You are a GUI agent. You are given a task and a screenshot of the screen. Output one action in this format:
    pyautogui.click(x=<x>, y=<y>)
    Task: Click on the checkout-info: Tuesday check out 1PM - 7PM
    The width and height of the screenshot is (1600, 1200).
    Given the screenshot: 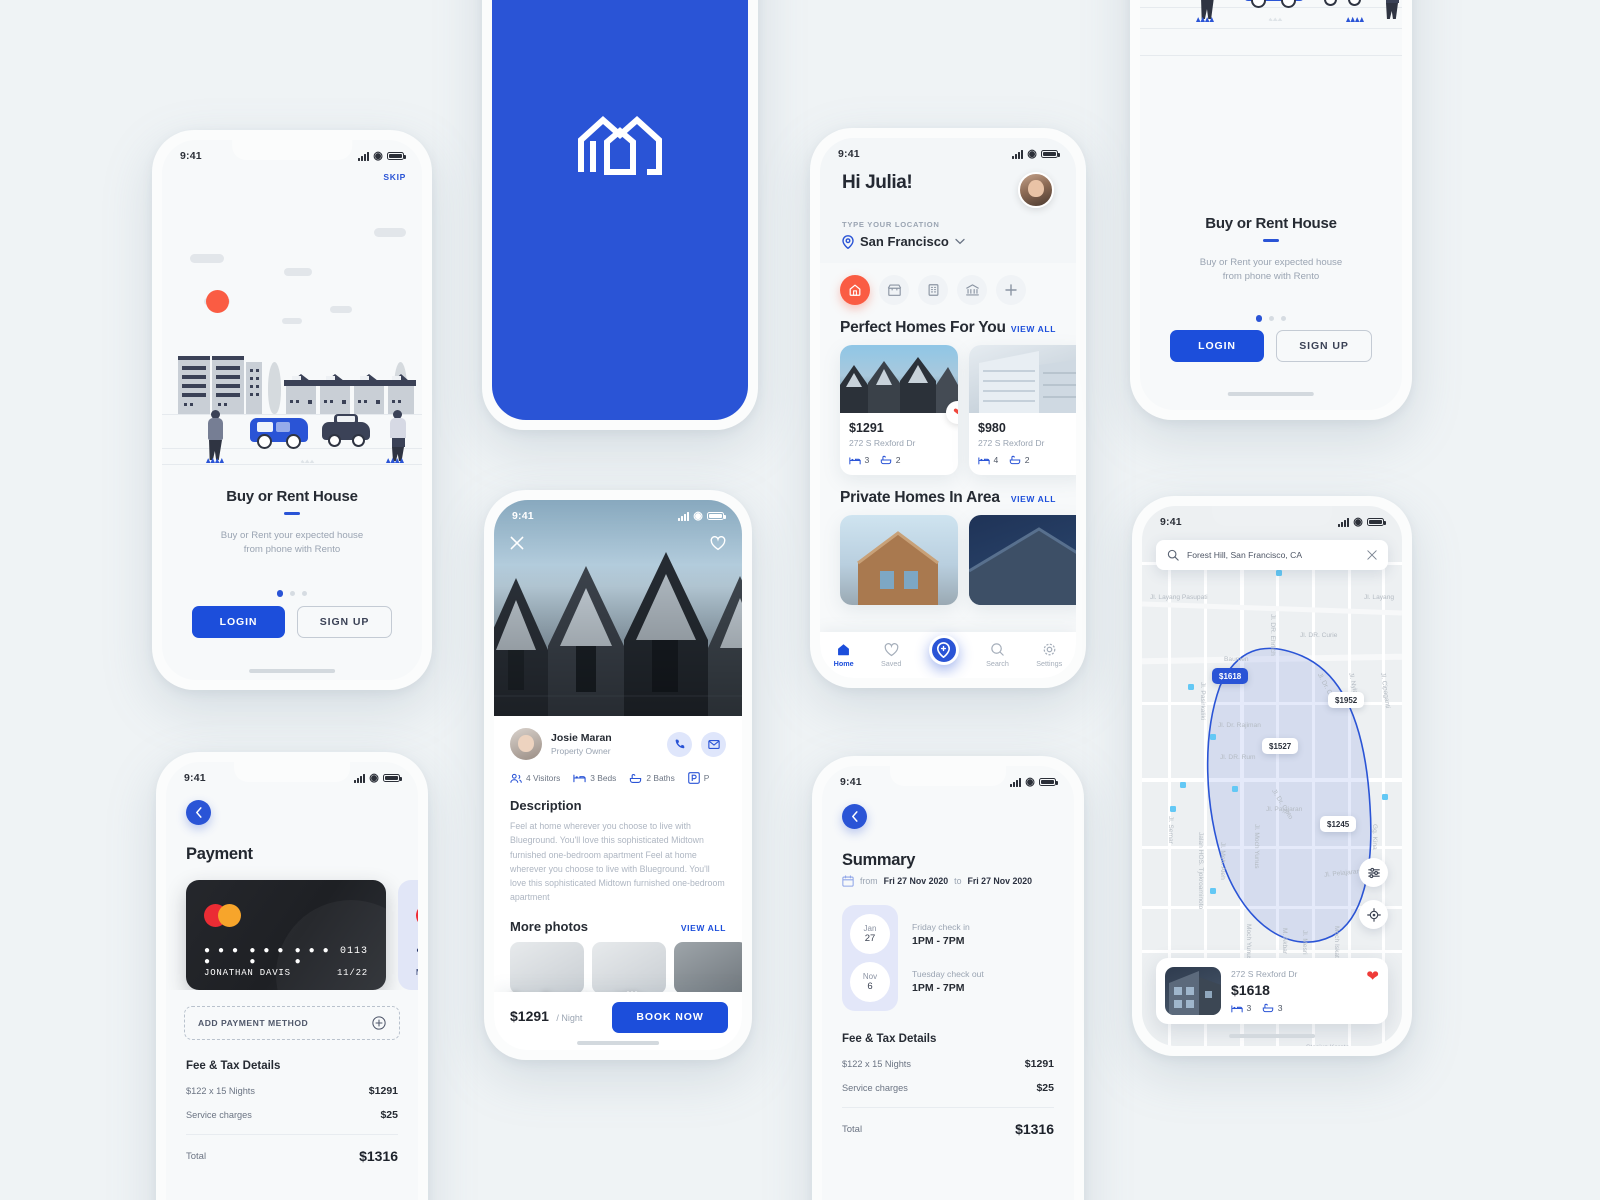 What is the action you would take?
    pyautogui.click(x=948, y=981)
    